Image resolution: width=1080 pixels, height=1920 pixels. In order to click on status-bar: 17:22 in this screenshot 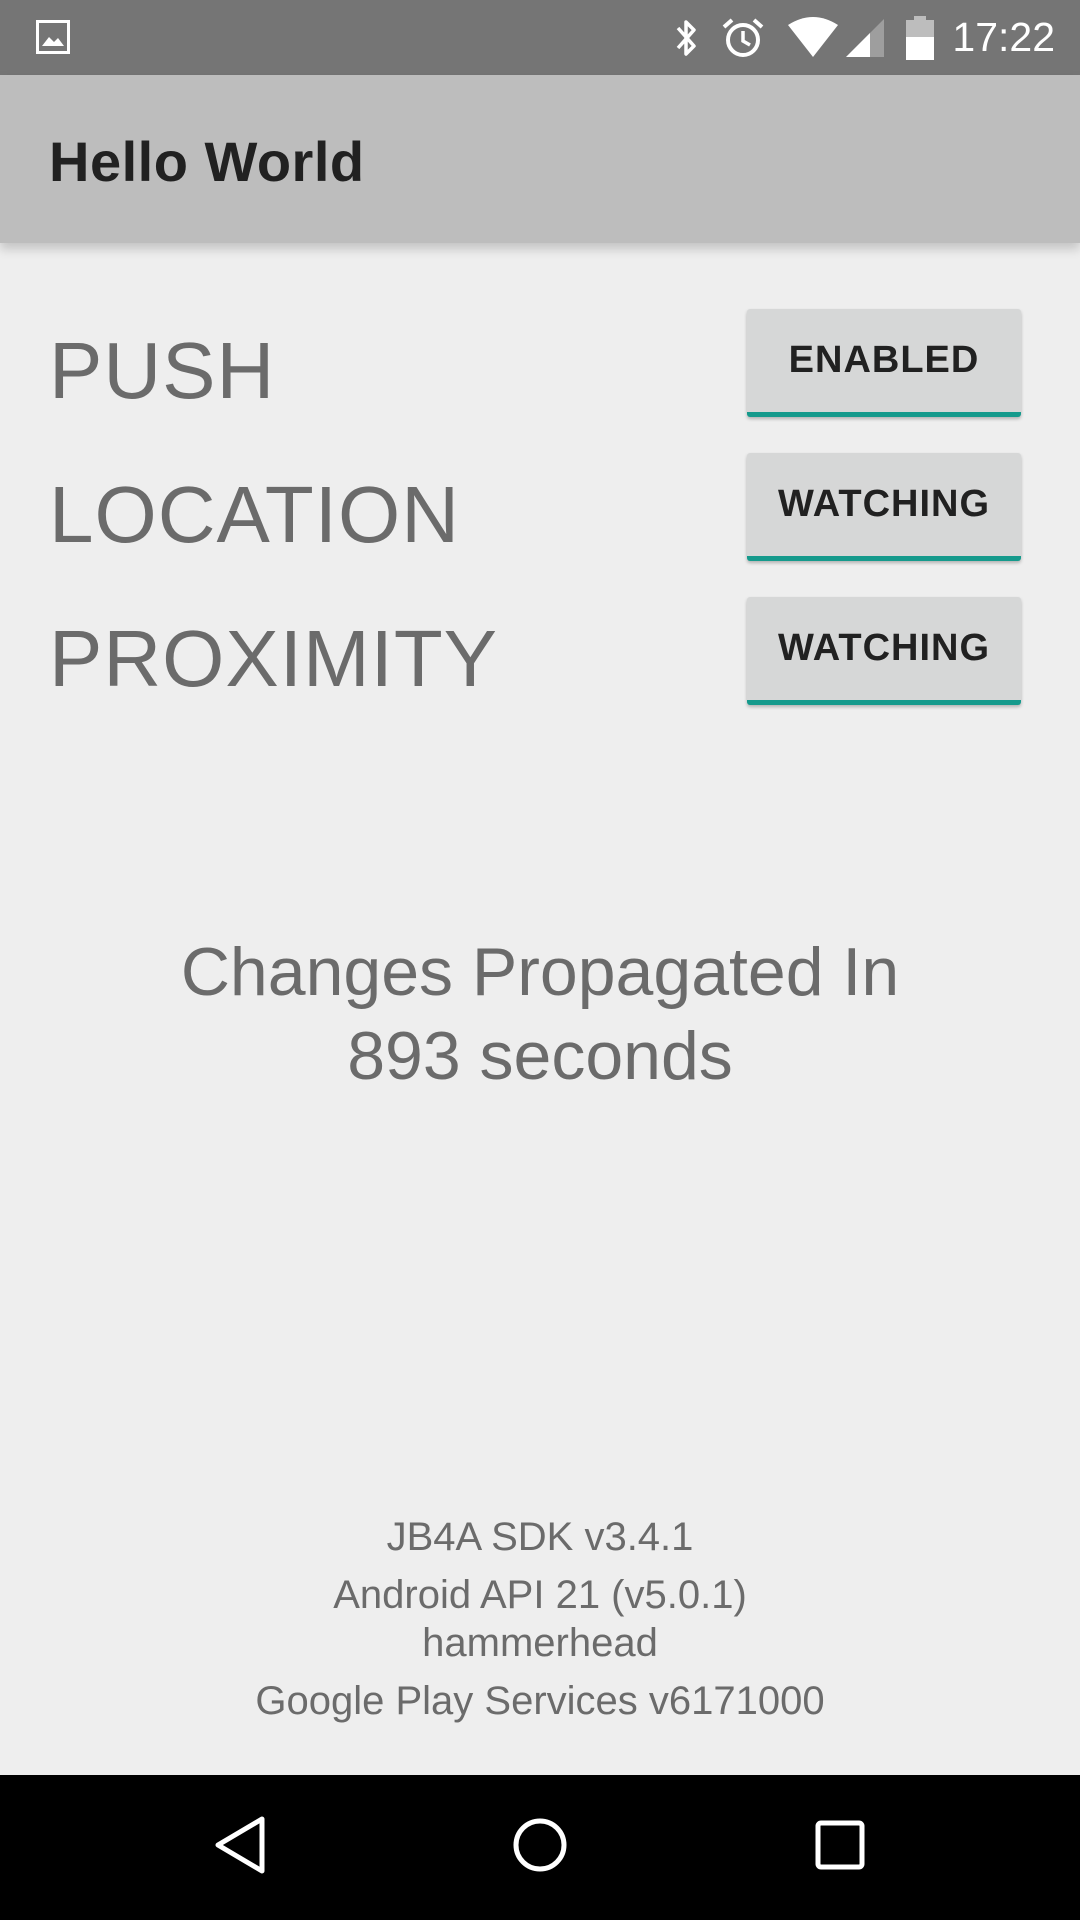, I will do `click(540, 37)`.